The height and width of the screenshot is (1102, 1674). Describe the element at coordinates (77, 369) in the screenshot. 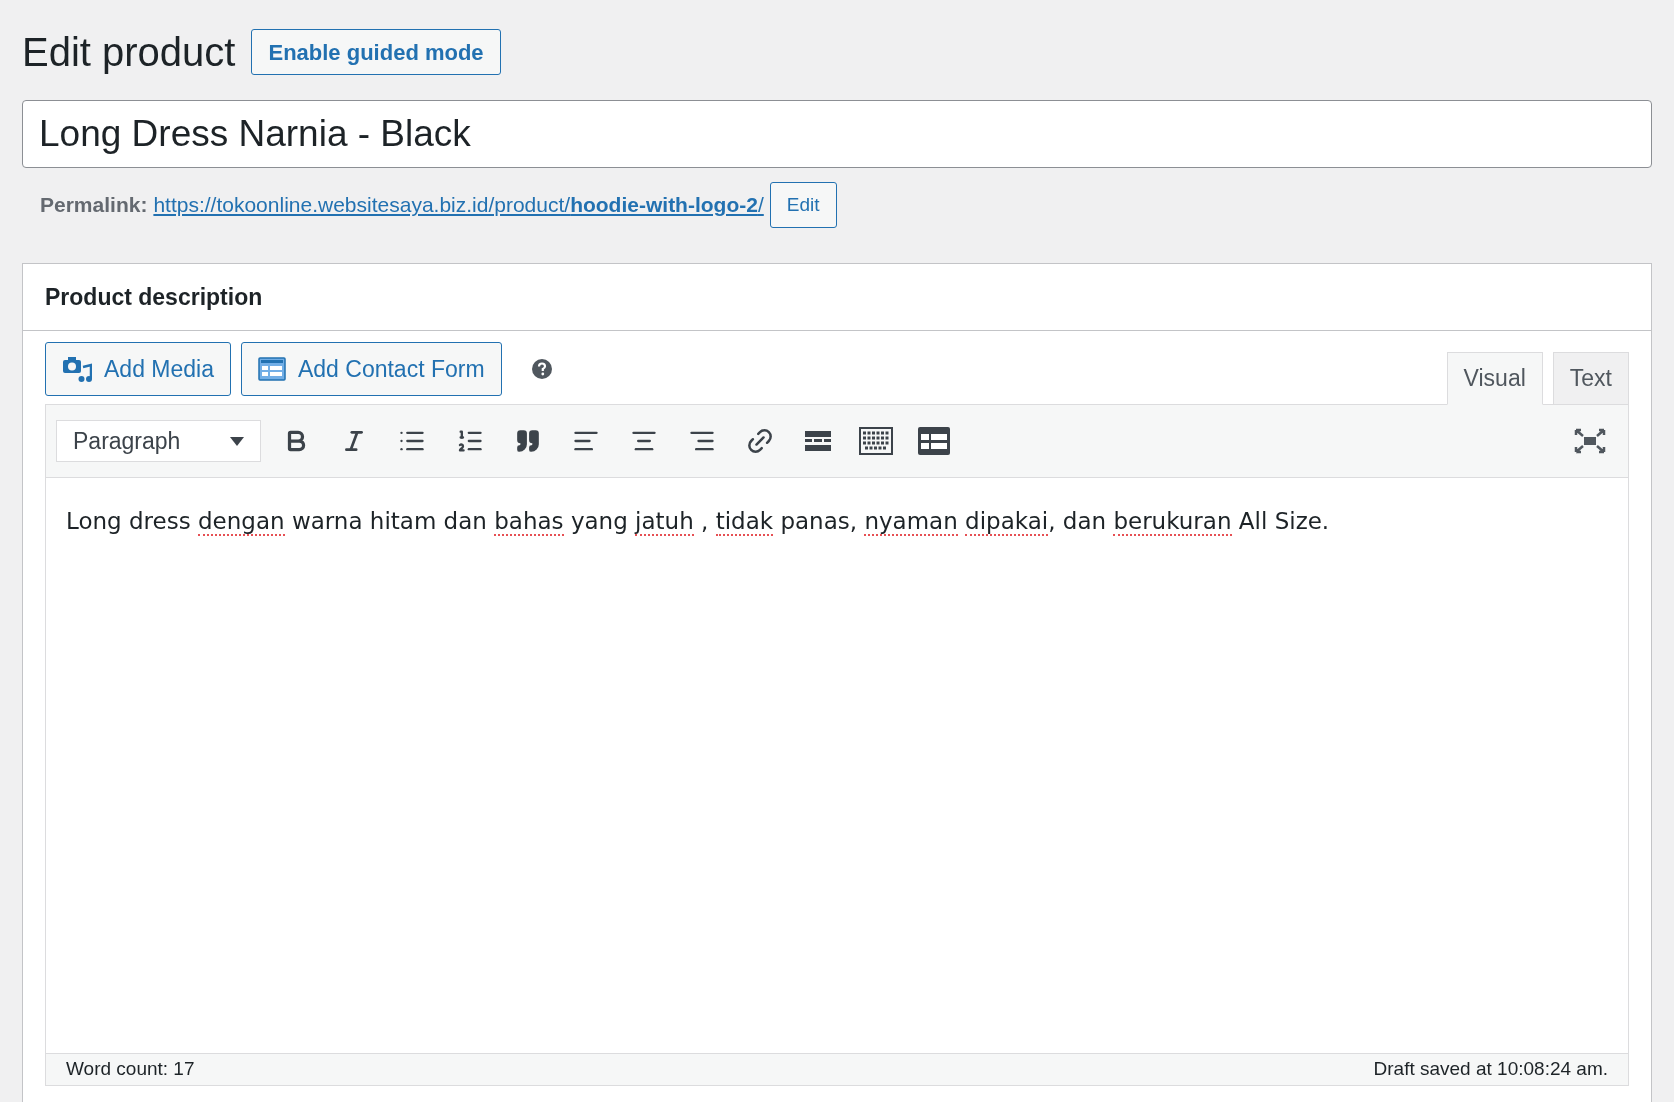

I see `camera-music-icon` at that location.